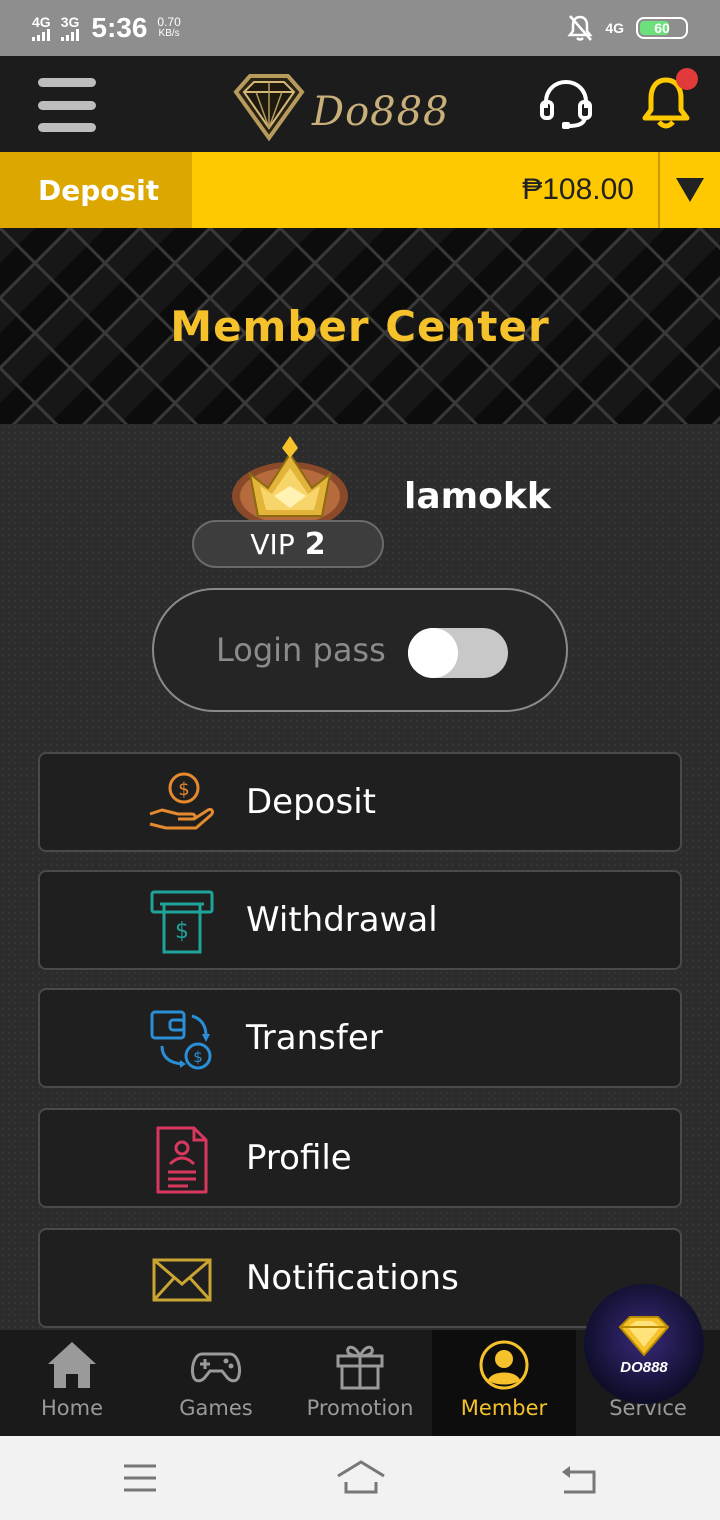 This screenshot has width=720, height=1520. What do you see at coordinates (580, 28) in the screenshot?
I see `notifications-off-icon` at bounding box center [580, 28].